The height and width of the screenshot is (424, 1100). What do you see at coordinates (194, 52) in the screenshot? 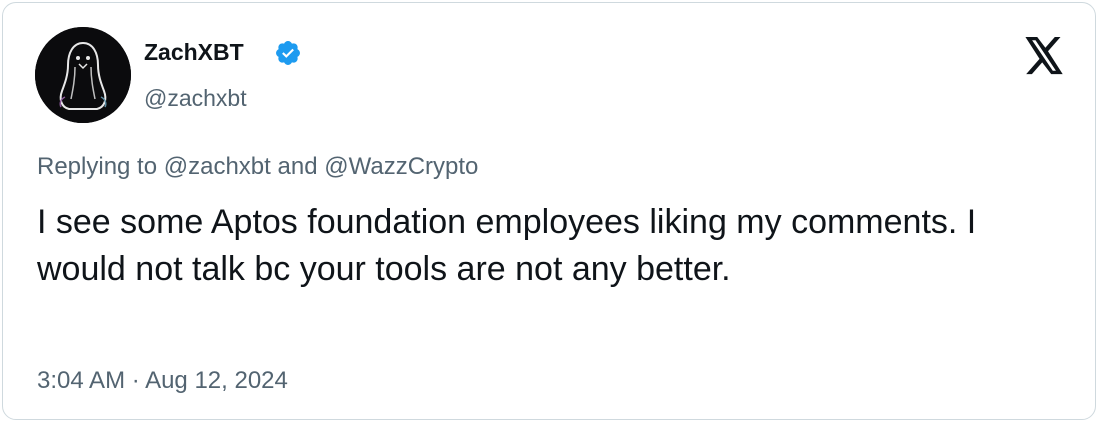
I see `author-display-name: ZachXBT` at bounding box center [194, 52].